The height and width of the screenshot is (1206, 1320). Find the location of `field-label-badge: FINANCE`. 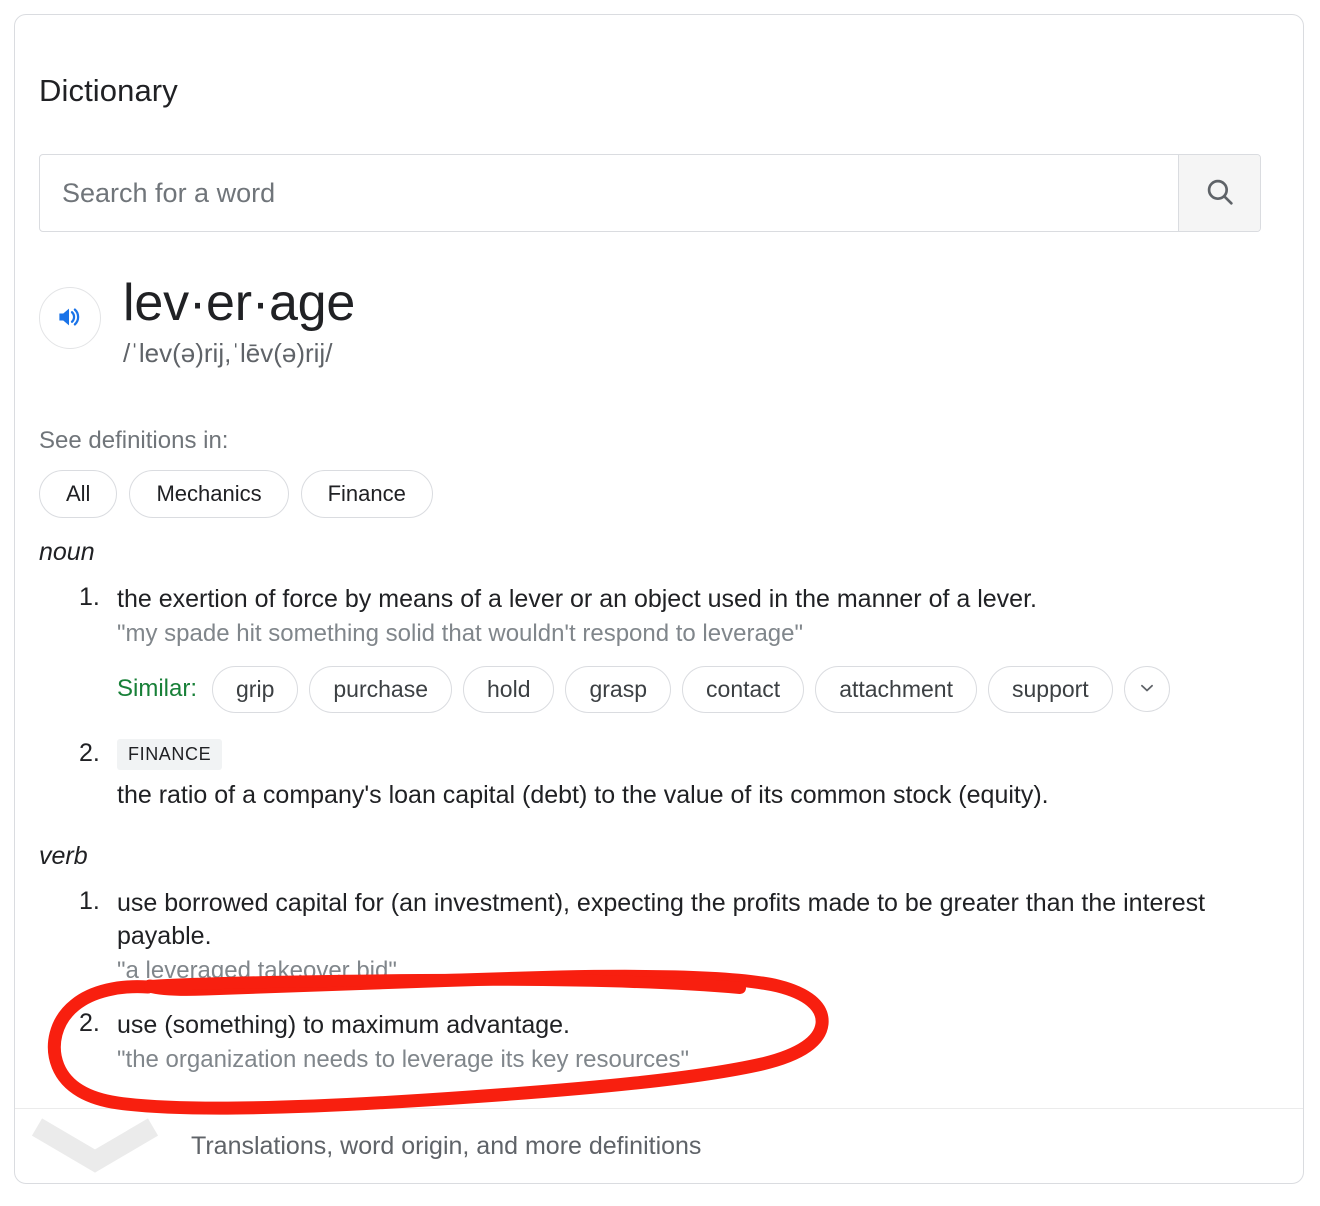

field-label-badge: FINANCE is located at coordinates (170, 755).